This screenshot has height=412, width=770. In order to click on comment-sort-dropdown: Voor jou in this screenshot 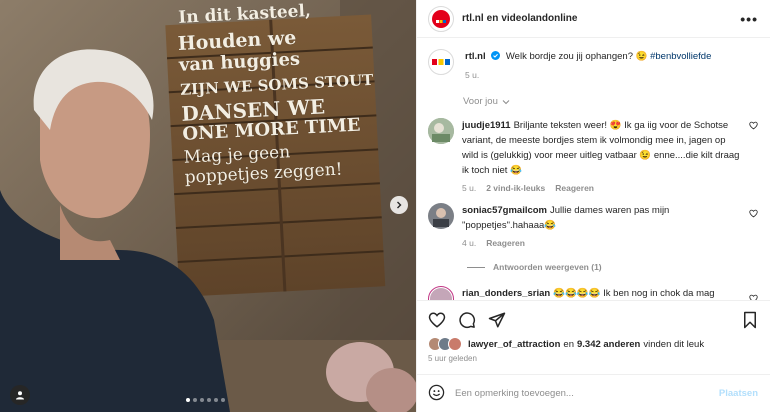, I will do `click(486, 101)`.